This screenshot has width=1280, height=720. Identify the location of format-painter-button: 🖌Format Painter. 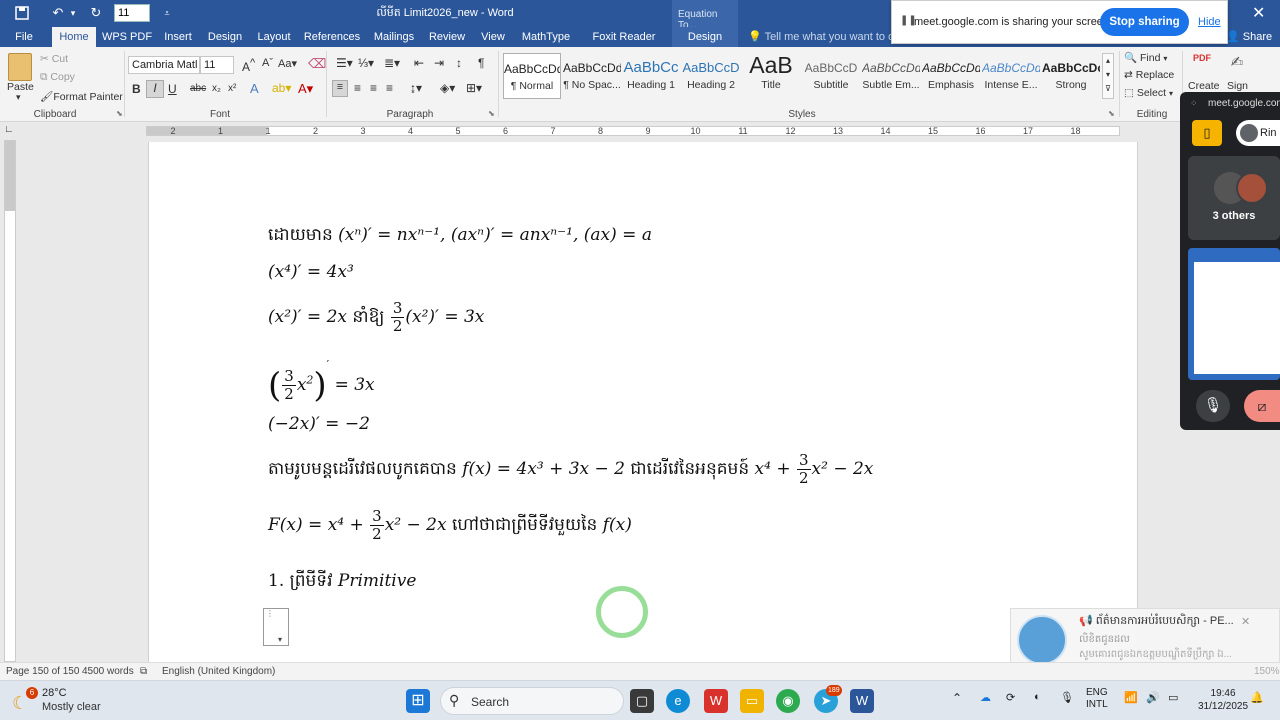
(81, 96).